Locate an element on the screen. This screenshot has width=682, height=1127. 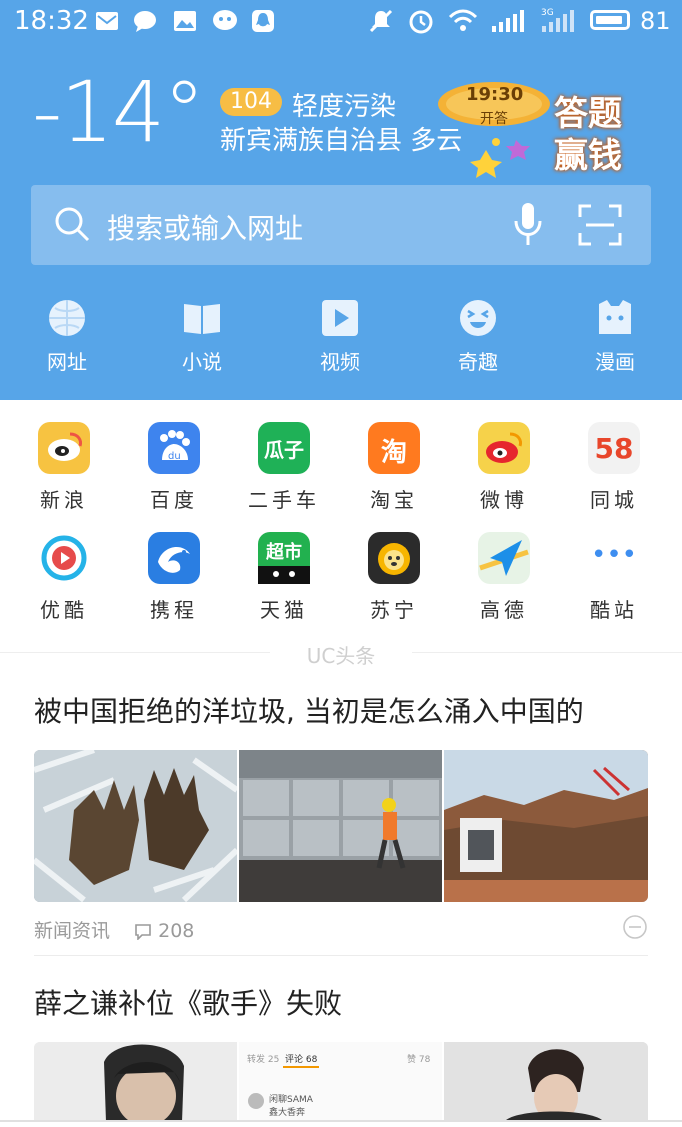
guazi-icon: 瓜子 is located at coordinates (284, 448).